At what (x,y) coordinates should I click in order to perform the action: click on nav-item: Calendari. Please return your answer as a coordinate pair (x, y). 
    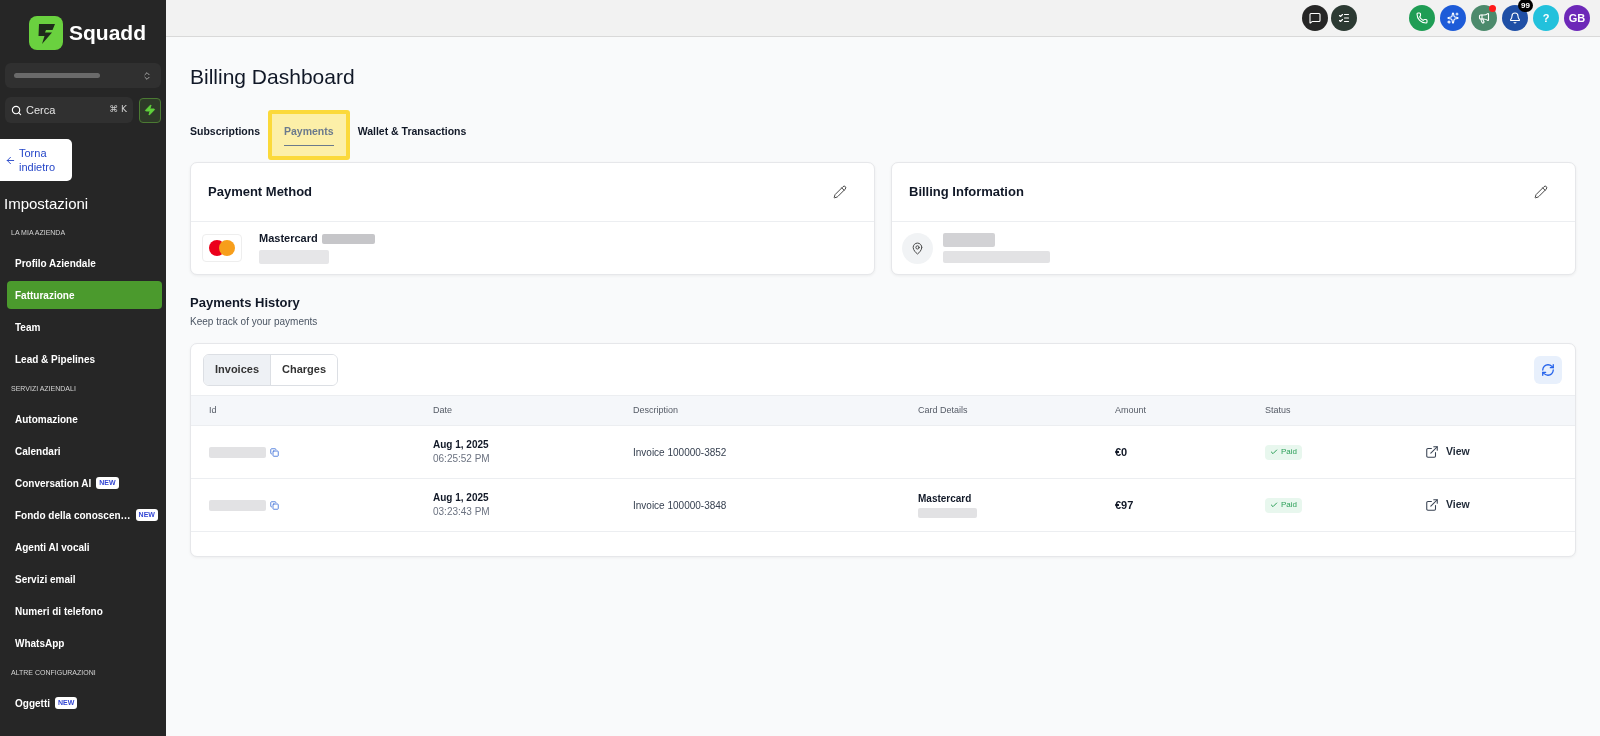
    Looking at the image, I should click on (84, 451).